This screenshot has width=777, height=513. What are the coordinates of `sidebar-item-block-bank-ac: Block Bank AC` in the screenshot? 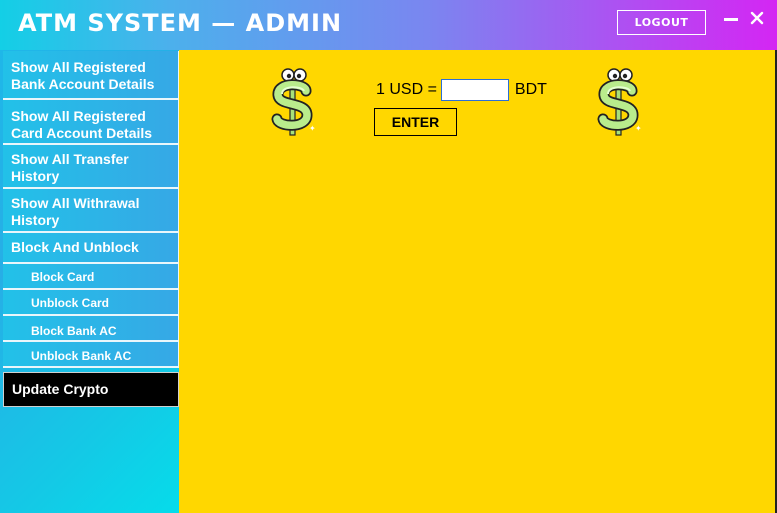 It's located at (91, 329).